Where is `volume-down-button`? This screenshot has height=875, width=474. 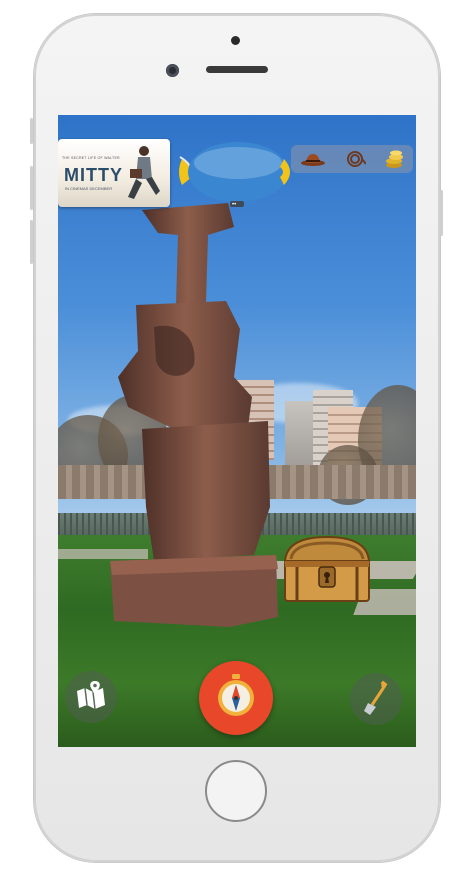 volume-down-button is located at coordinates (31, 242).